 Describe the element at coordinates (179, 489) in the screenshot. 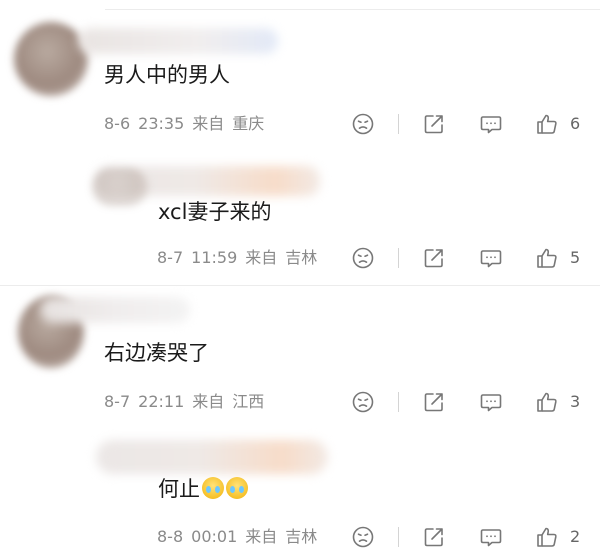

I see `comment-text-value: 何止` at that location.